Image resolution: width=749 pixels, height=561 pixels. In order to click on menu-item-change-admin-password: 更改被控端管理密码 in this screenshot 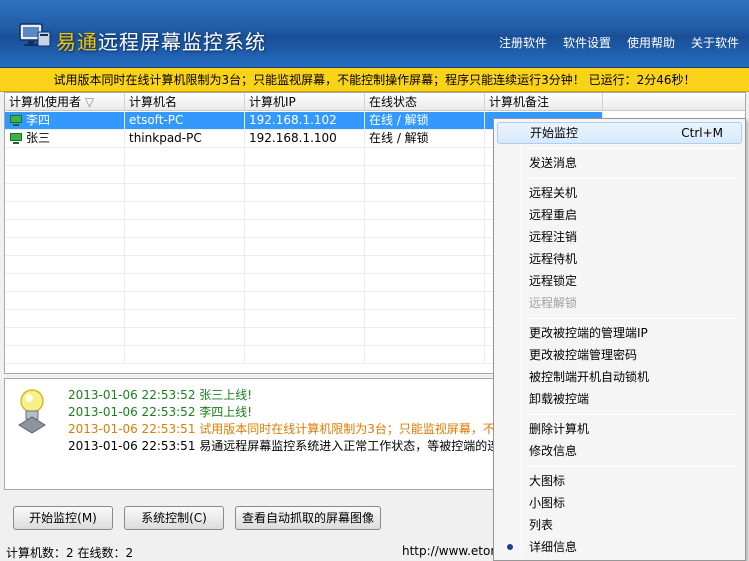, I will do `click(619, 355)`.